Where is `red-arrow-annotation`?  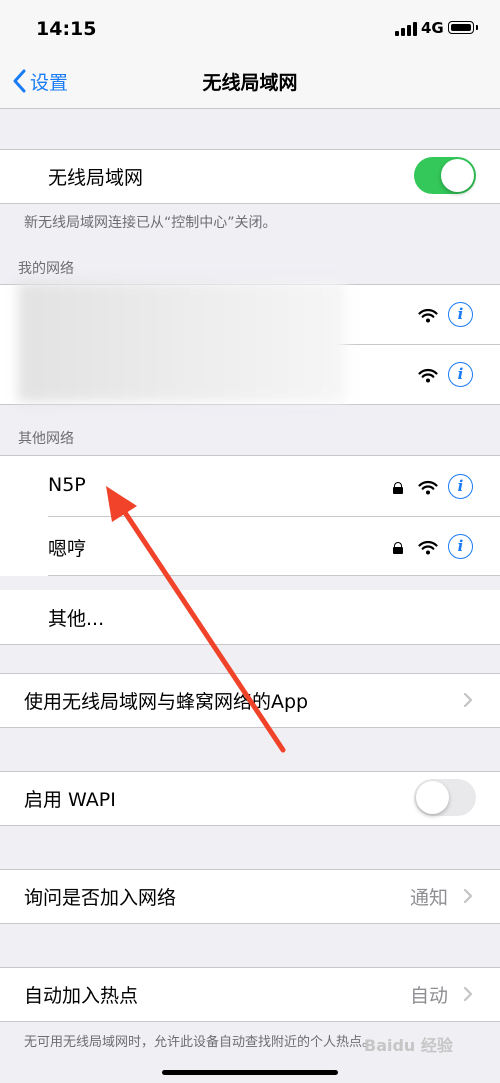 red-arrow-annotation is located at coordinates (196, 619).